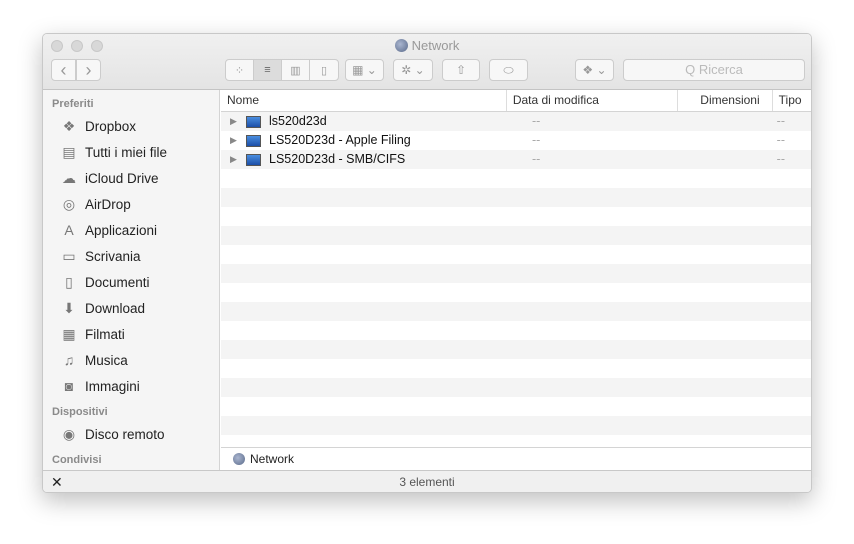 The width and height of the screenshot is (854, 544). I want to click on arrange-button: ▦ ⌄, so click(364, 70).